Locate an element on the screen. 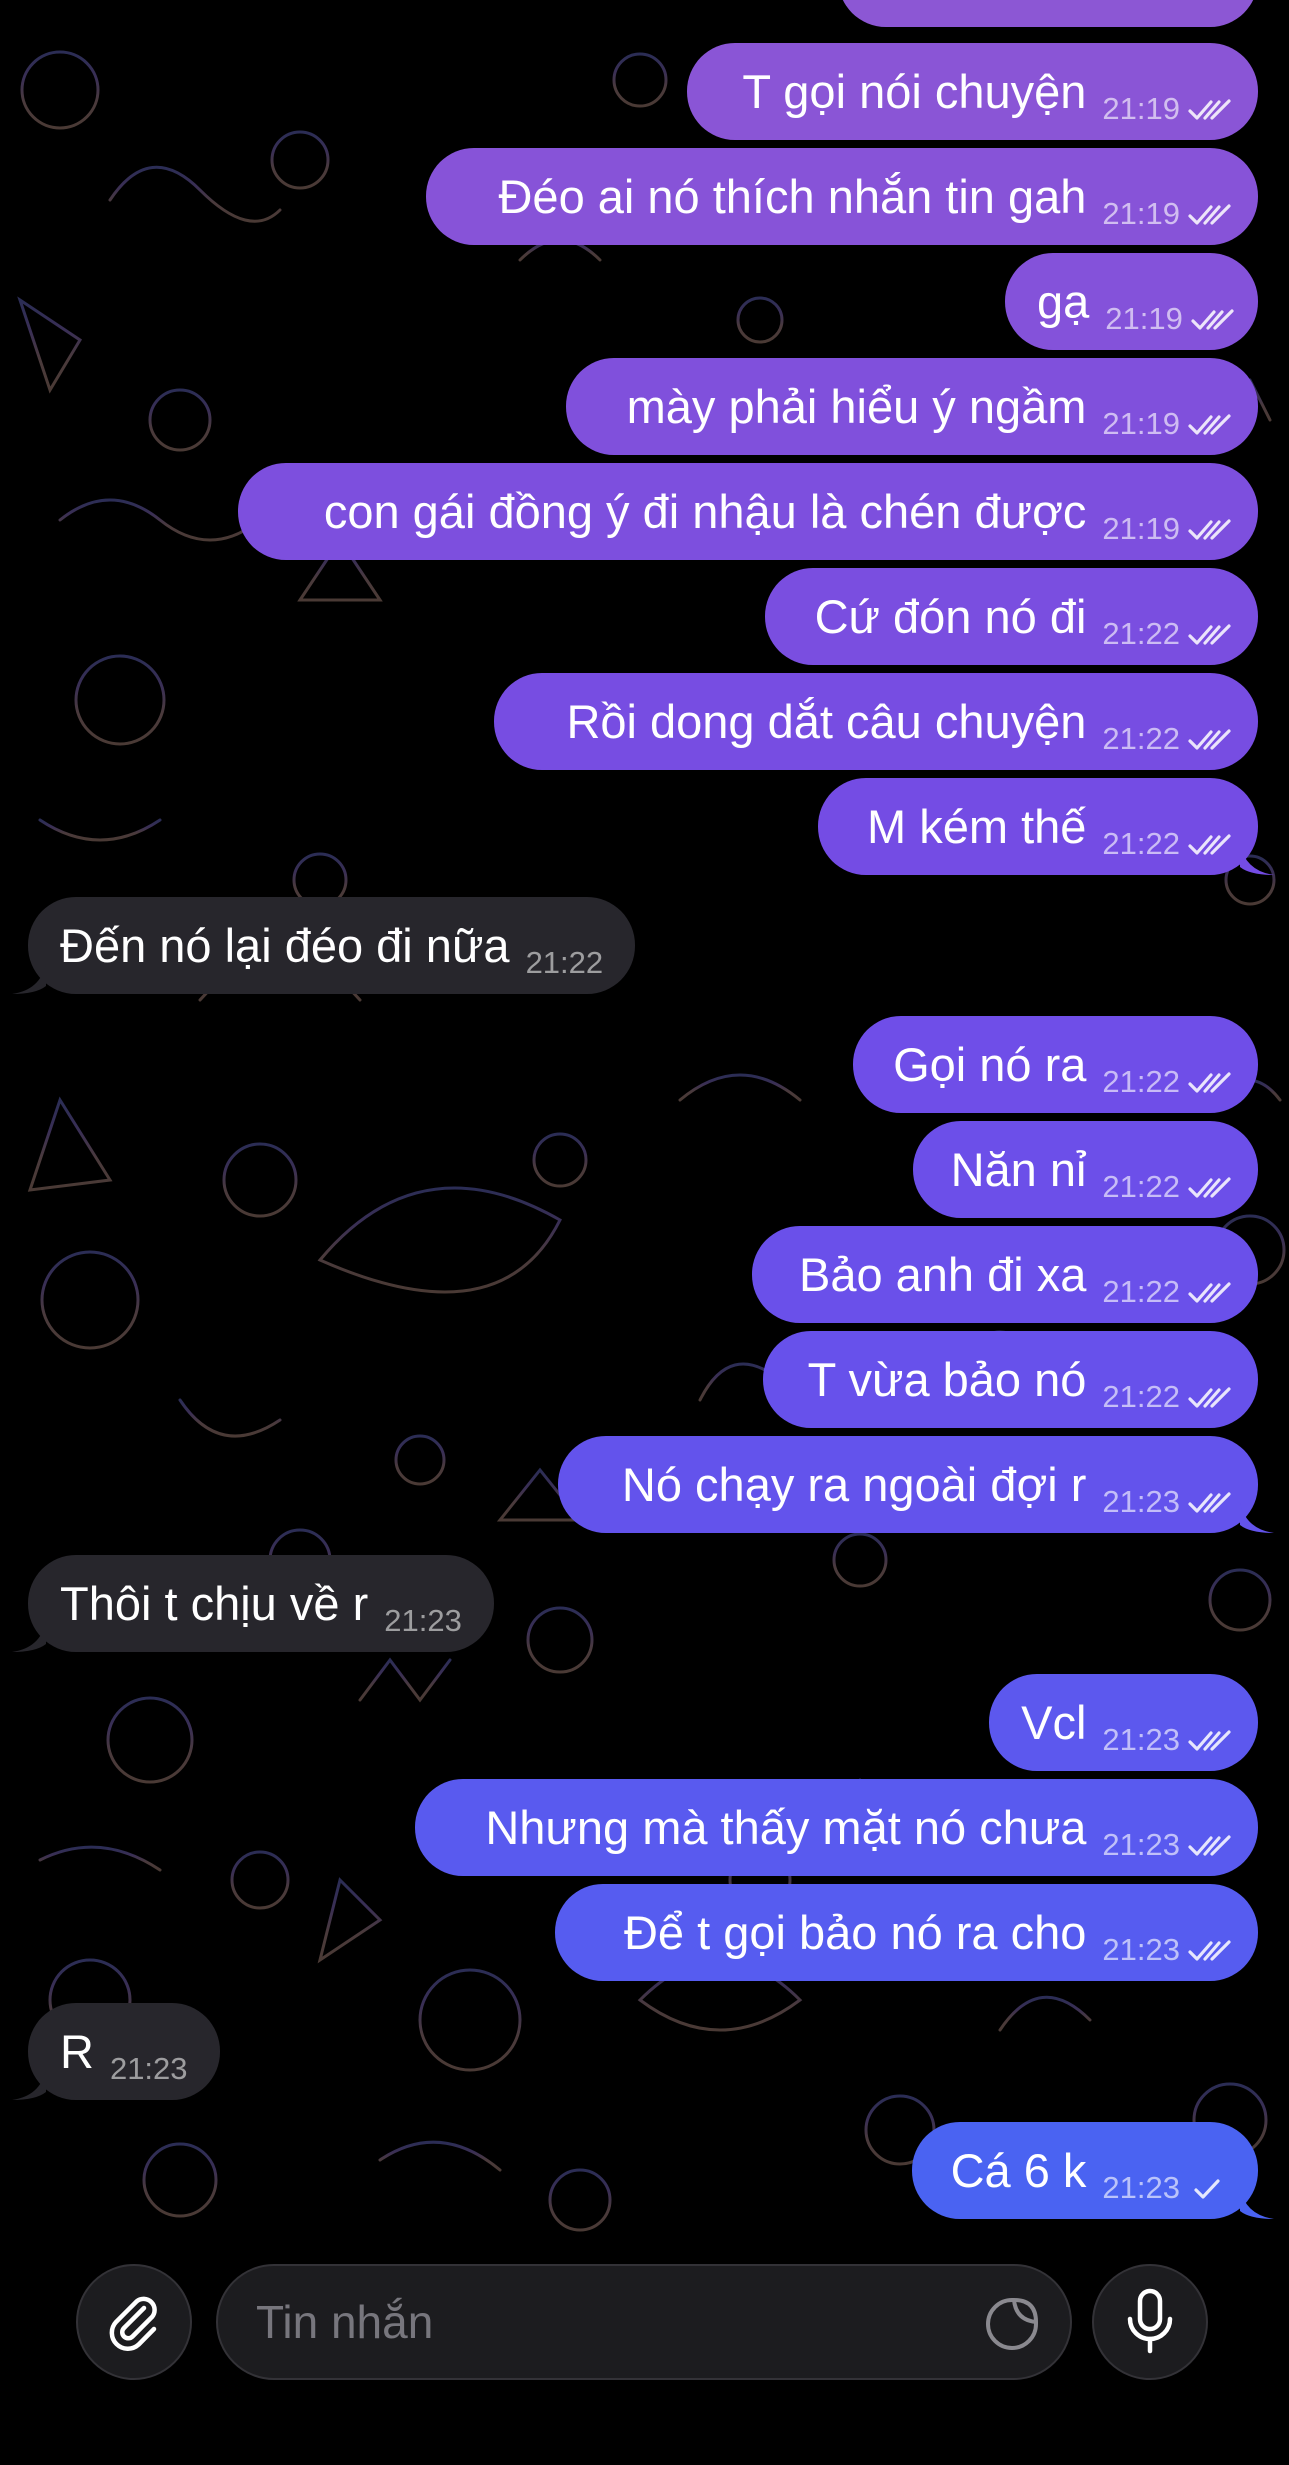 This screenshot has width=1289, height=2465. outgoing-message: Gọi nó ra 21:22 is located at coordinates (1055, 1064).